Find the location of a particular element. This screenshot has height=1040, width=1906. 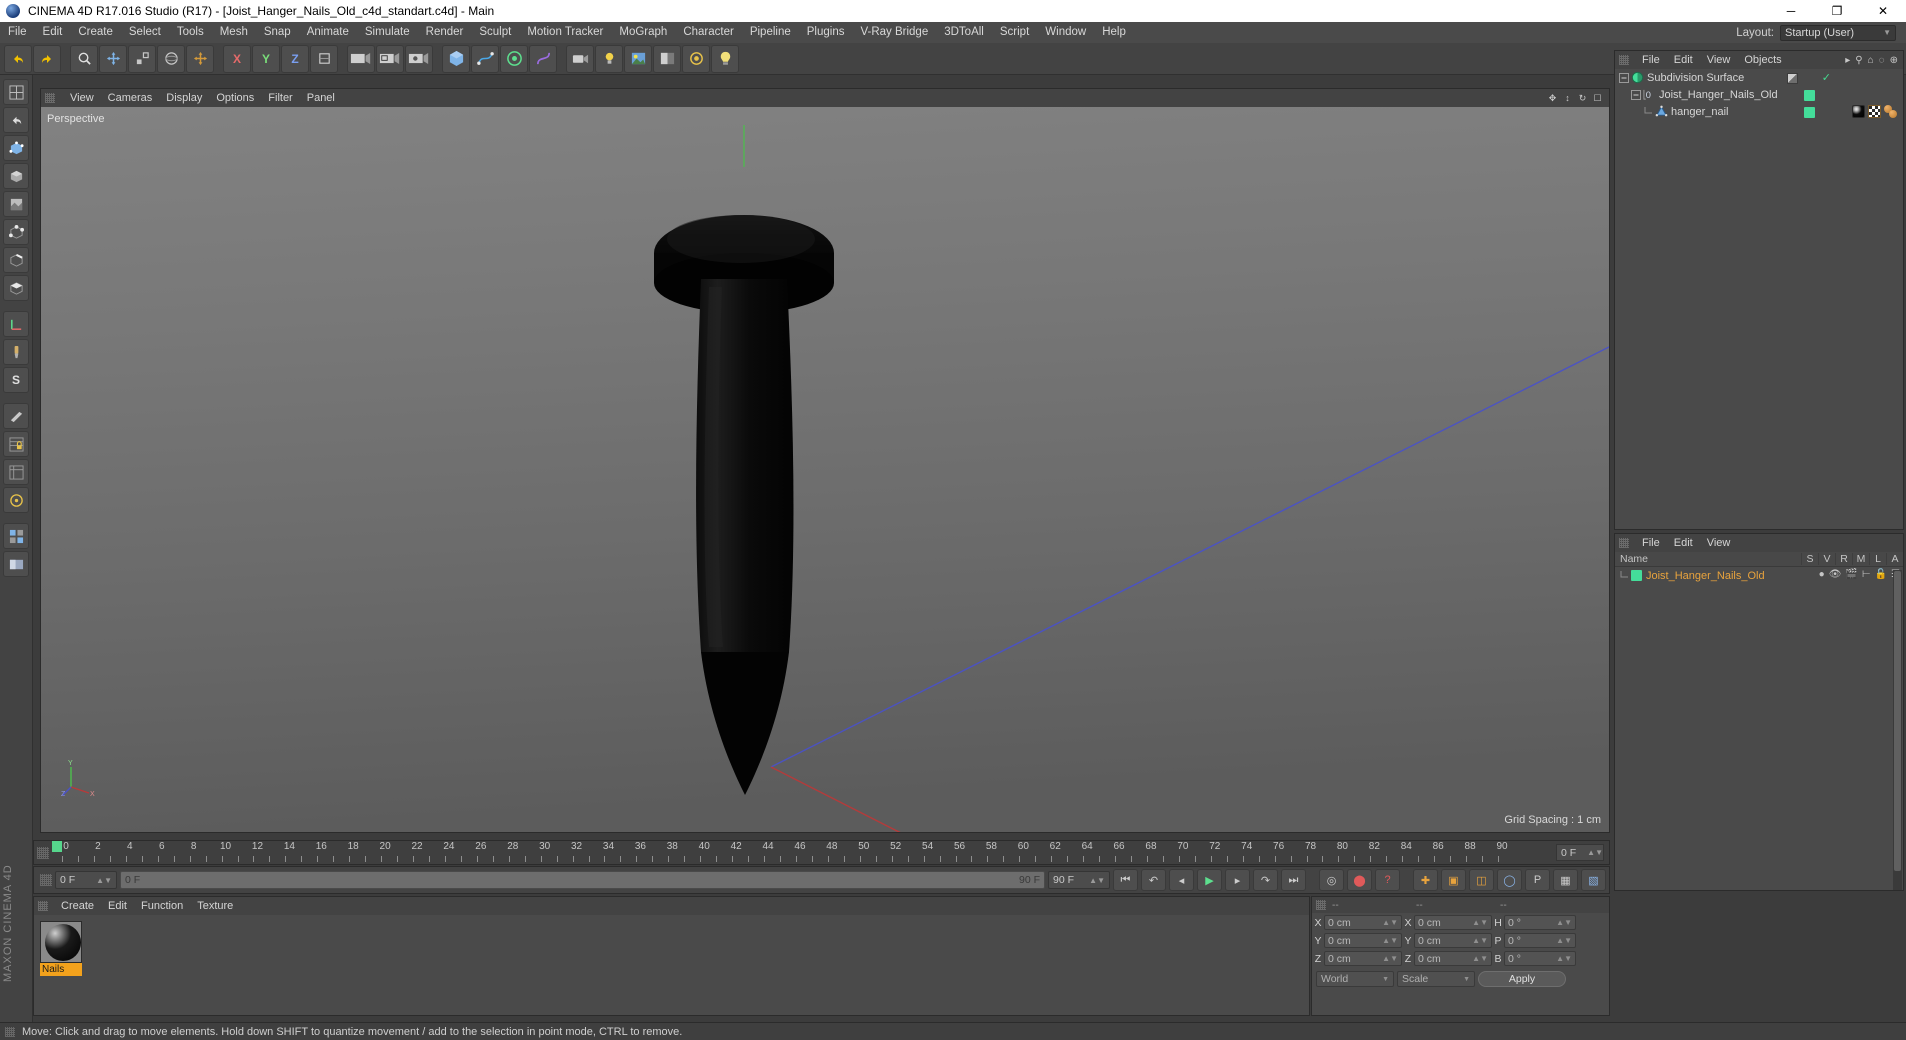

take-menu-edit: Edit is located at coordinates (1683, 543).